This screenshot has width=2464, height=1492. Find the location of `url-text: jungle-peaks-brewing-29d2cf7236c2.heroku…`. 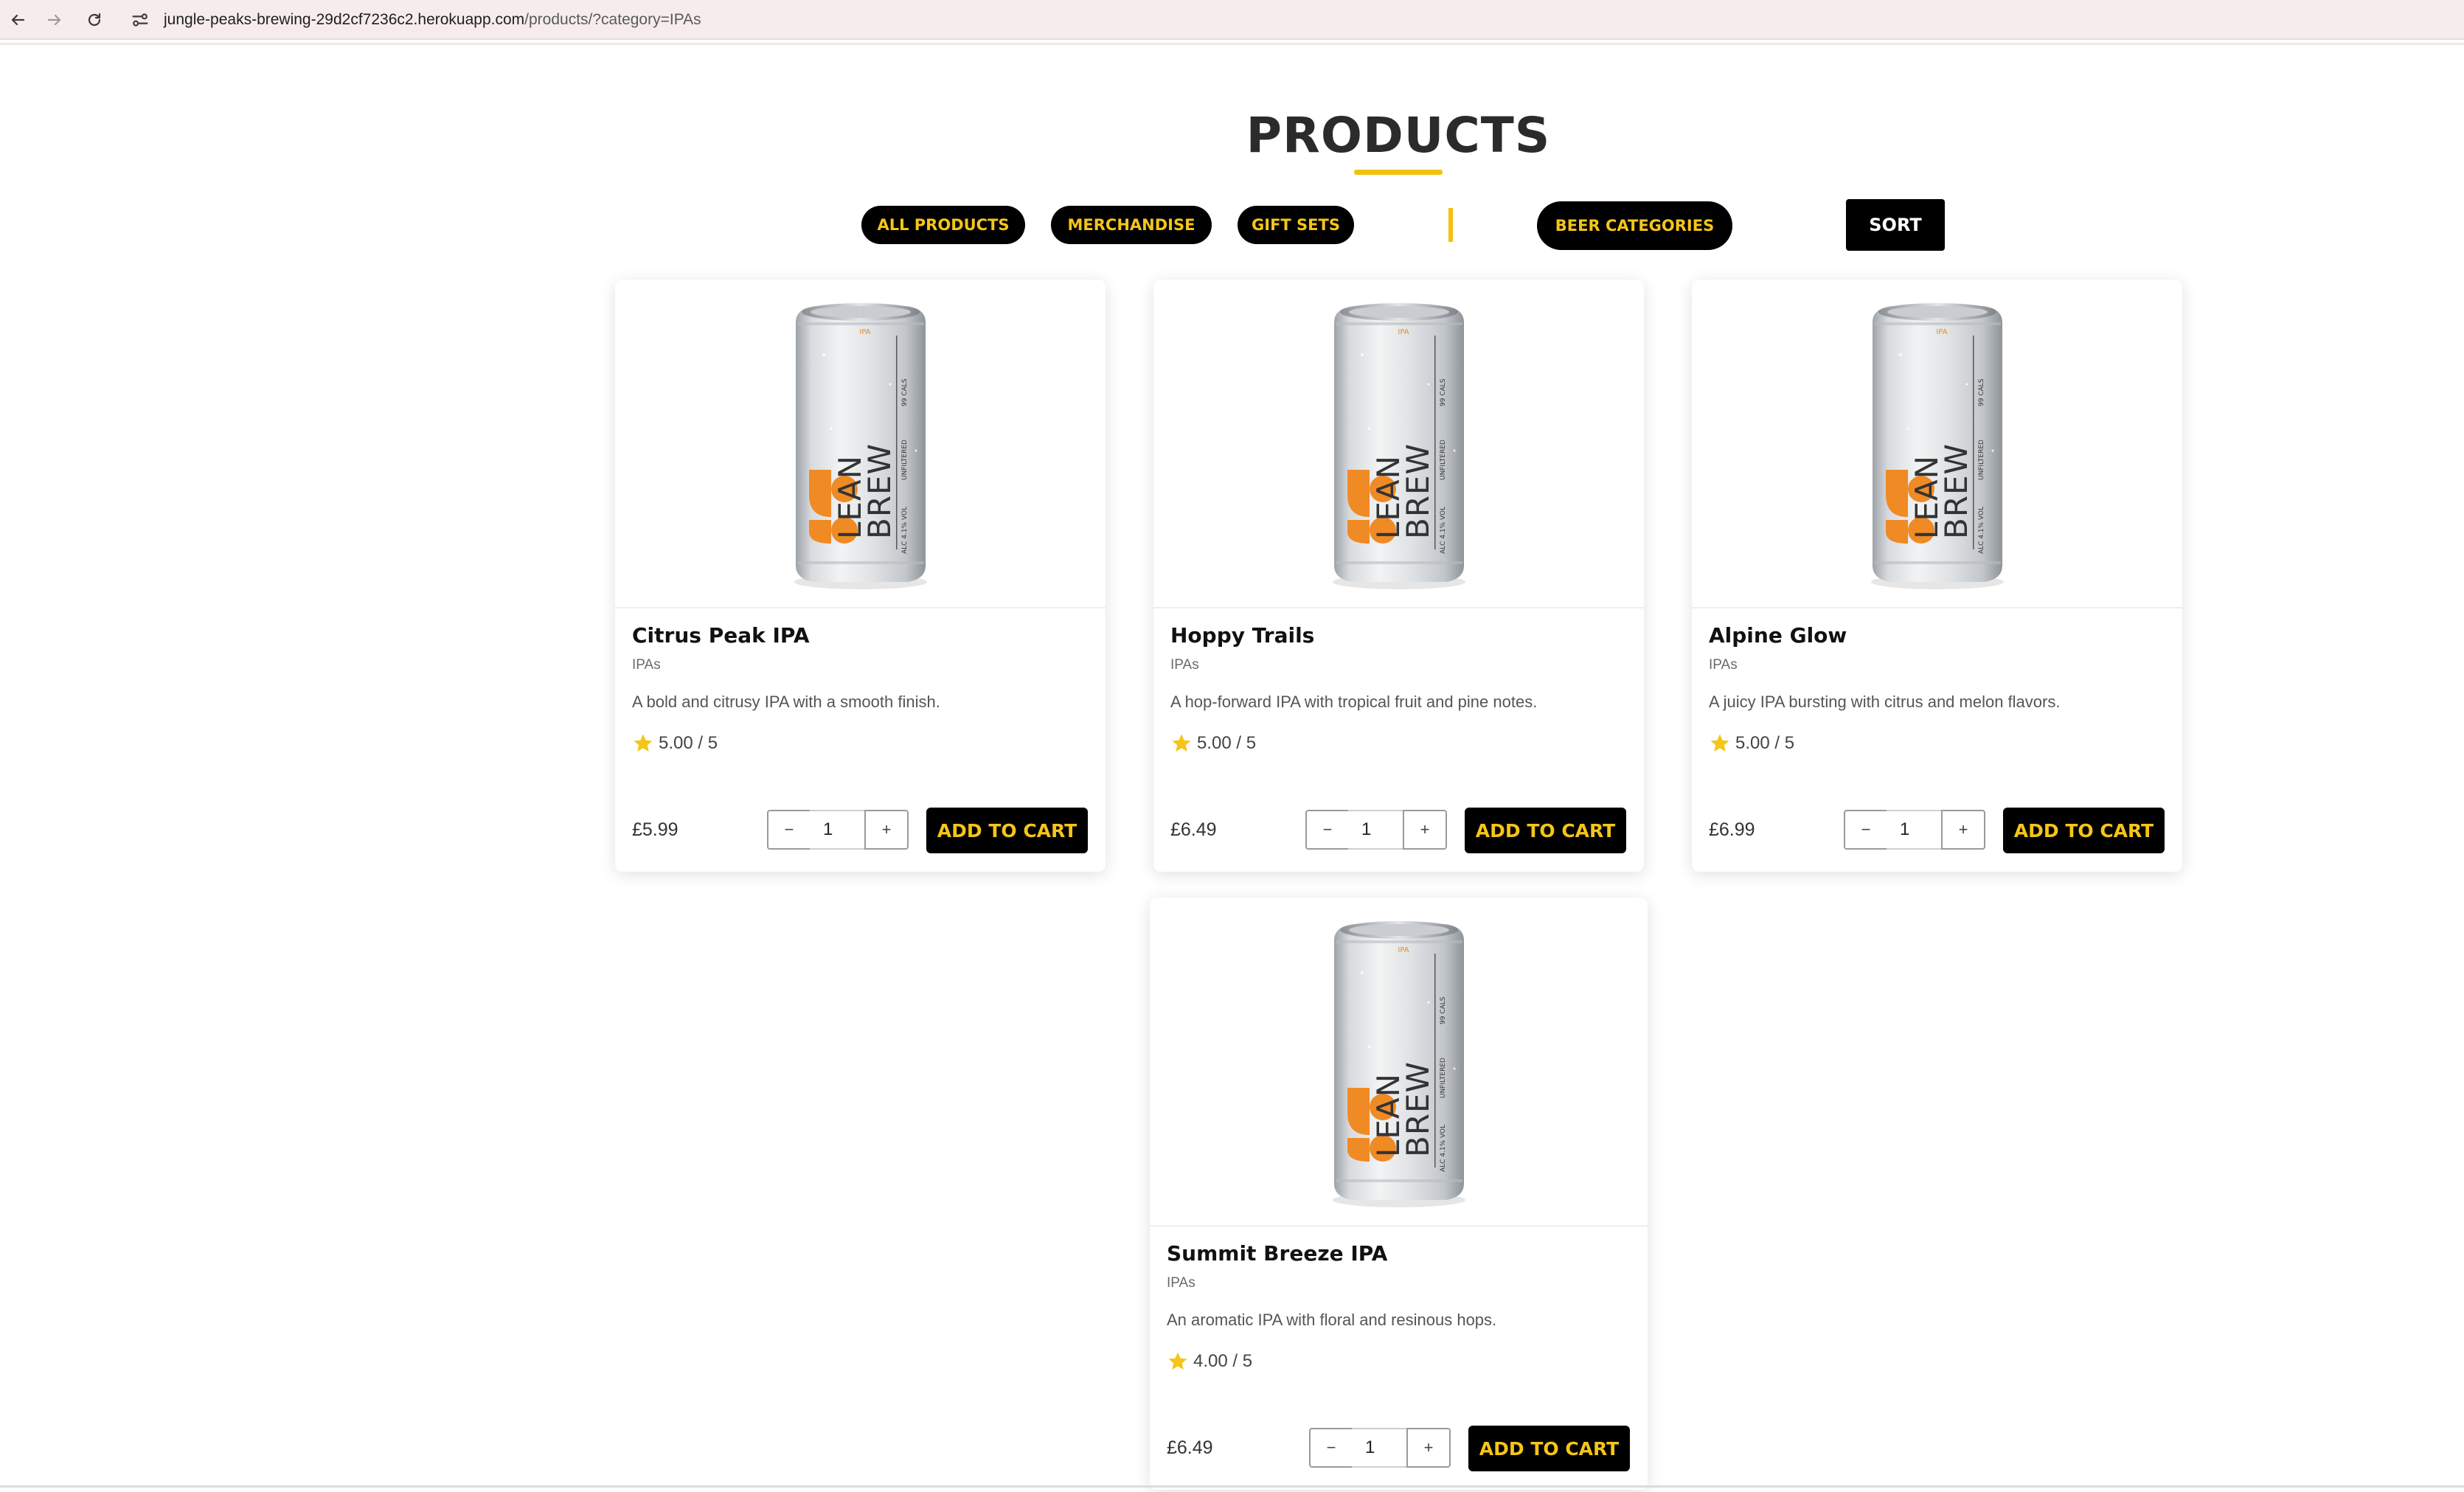

url-text: jungle-peaks-brewing-29d2cf7236c2.heroku… is located at coordinates (433, 20).